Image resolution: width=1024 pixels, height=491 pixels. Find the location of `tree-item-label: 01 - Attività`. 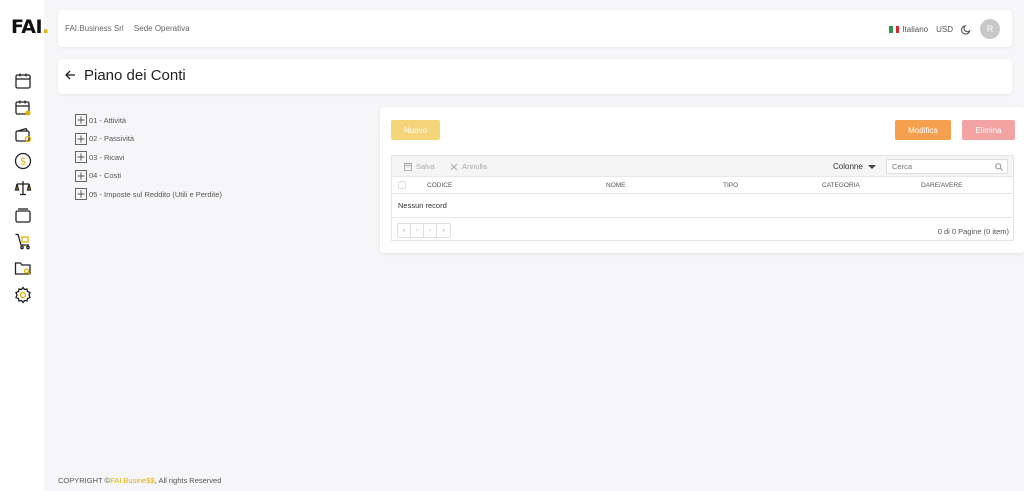

tree-item-label: 01 - Attività is located at coordinates (108, 120).